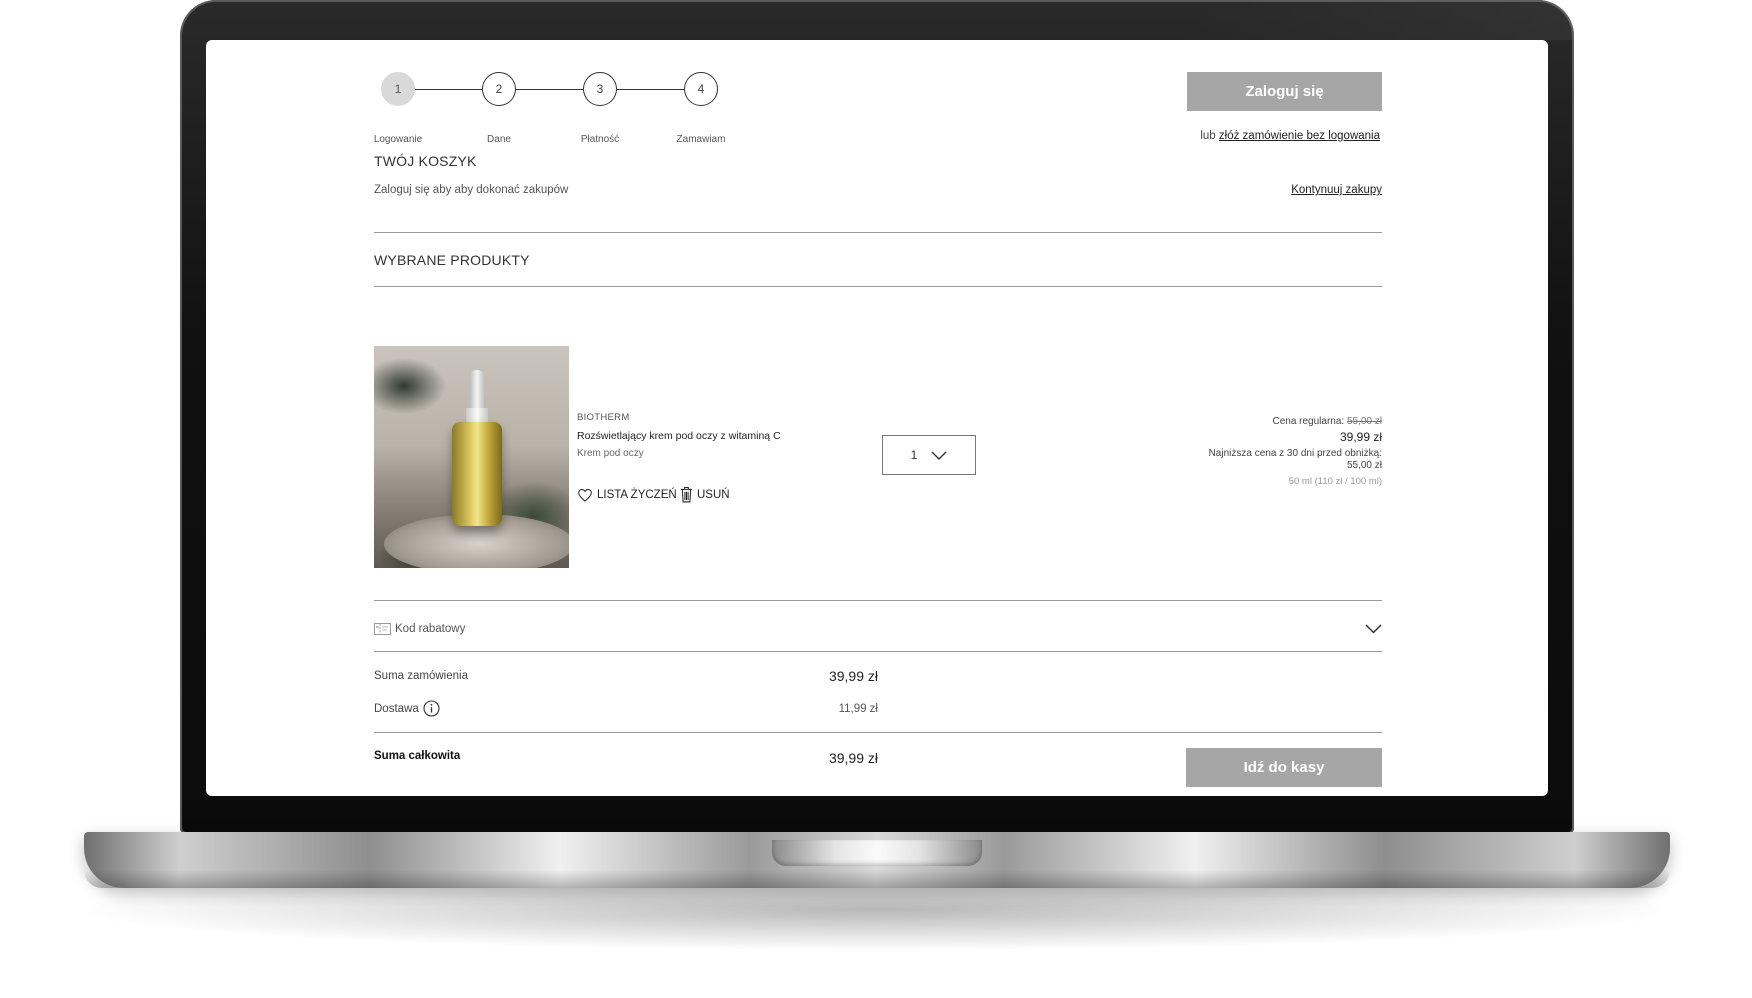 This screenshot has width=1752, height=998. Describe the element at coordinates (1295, 453) in the screenshot. I see `lowest-price-label: Najniższa cena z 30 dni przed obniżką:` at that location.